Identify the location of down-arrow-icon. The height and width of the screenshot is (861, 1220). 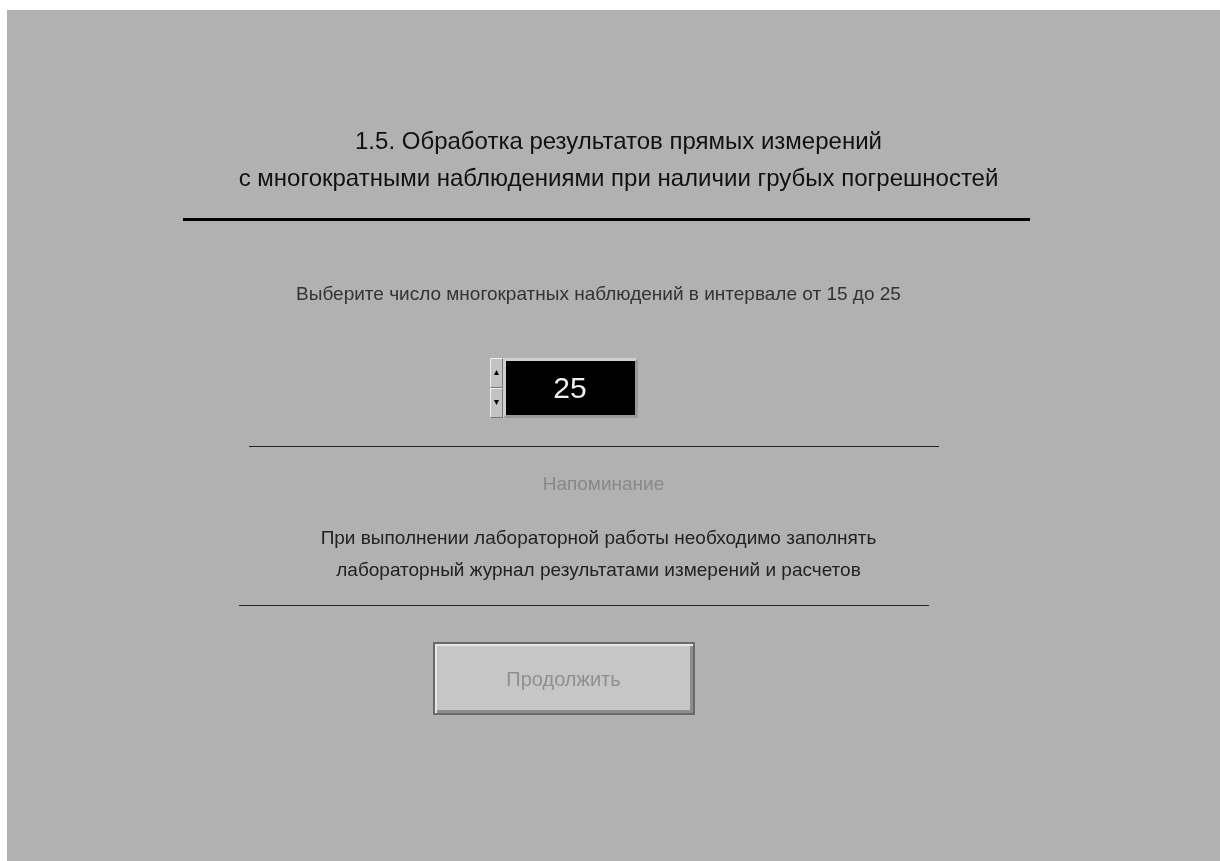
(496, 402).